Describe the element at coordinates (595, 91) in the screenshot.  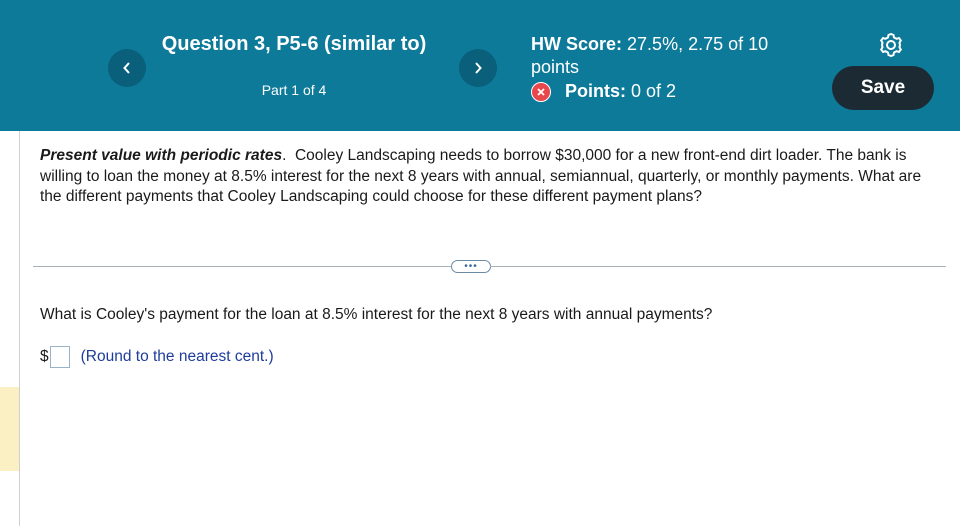
I see `points-label: Points:` at that location.